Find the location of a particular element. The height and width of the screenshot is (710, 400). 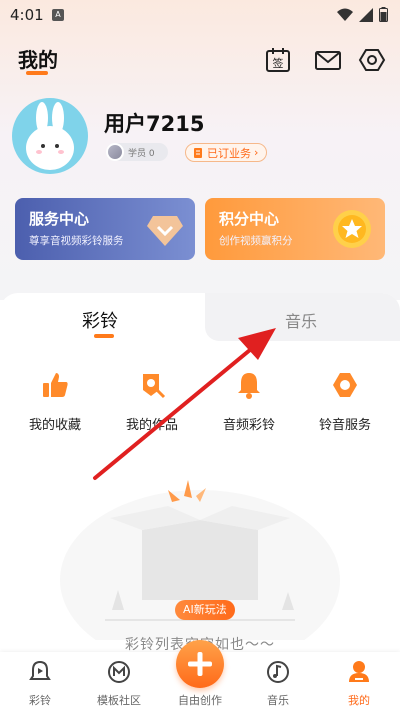

points-center-card: 积分中心 创作视频赢积分 is located at coordinates (295, 229).